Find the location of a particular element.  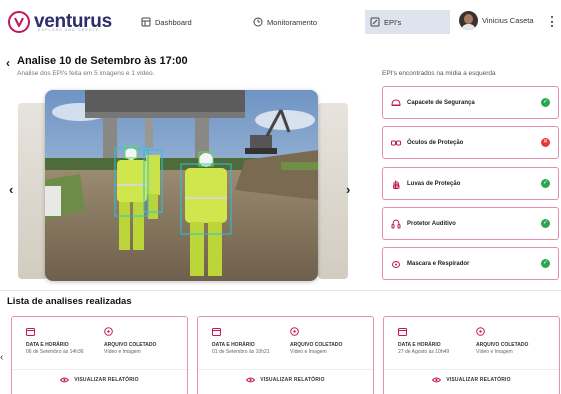

monitoring-icon is located at coordinates (258, 22).